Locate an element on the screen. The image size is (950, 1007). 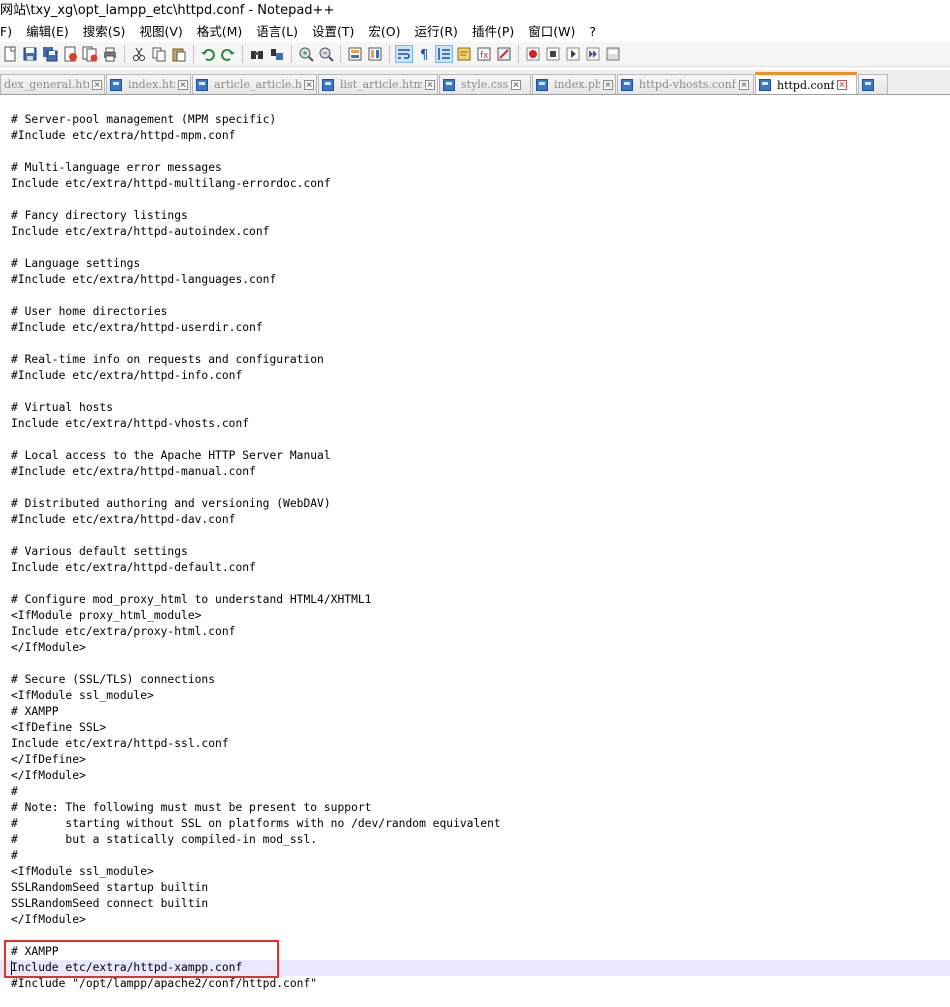
zoom-in-icon is located at coordinates (306, 54).